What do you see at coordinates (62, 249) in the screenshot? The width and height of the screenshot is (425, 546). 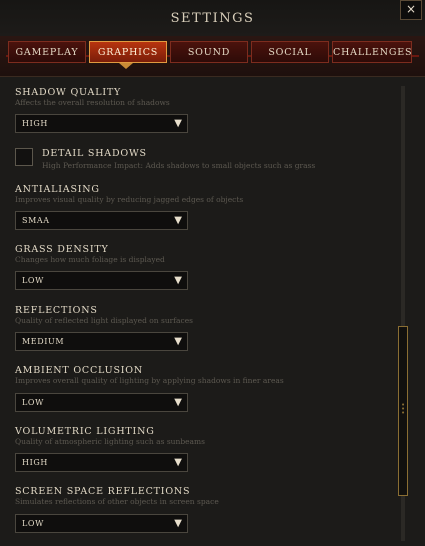 I see `grass-density-title: GRASS DENSITY` at bounding box center [62, 249].